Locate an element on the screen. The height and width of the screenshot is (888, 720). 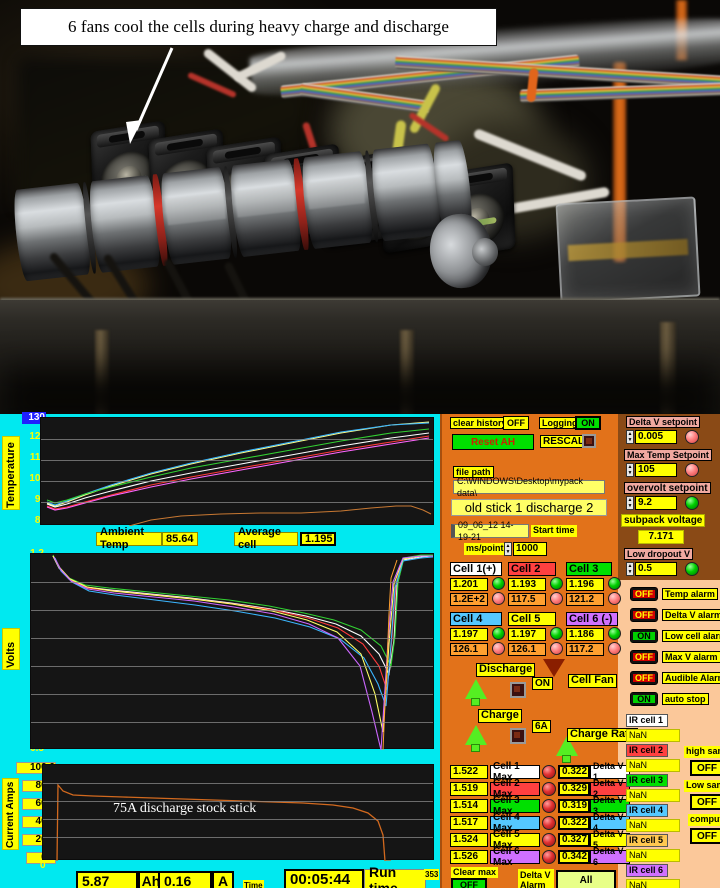
reset-ah-button: Reset AH is located at coordinates (493, 442).